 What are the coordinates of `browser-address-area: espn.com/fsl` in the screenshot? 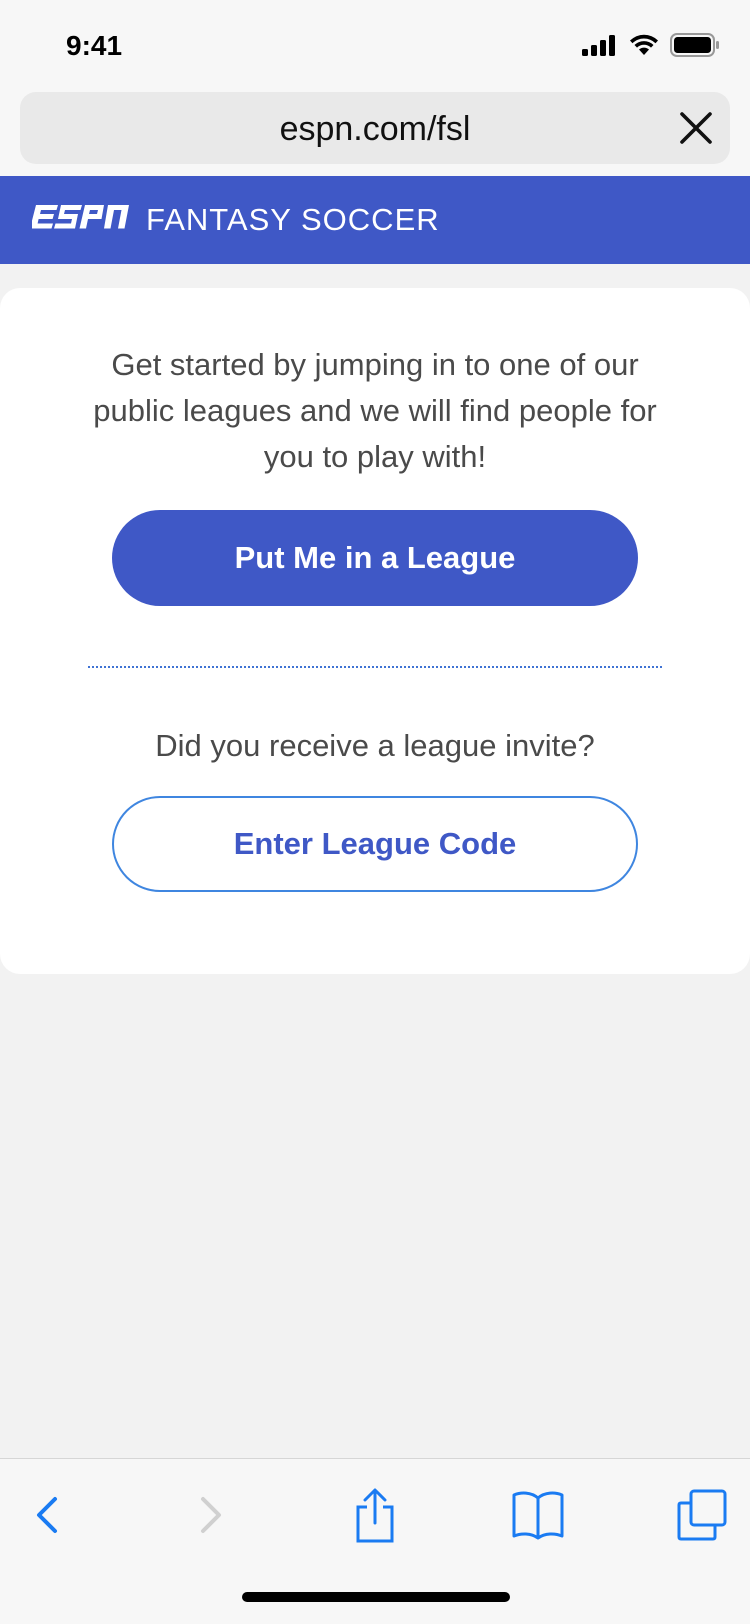 It's located at (375, 133).